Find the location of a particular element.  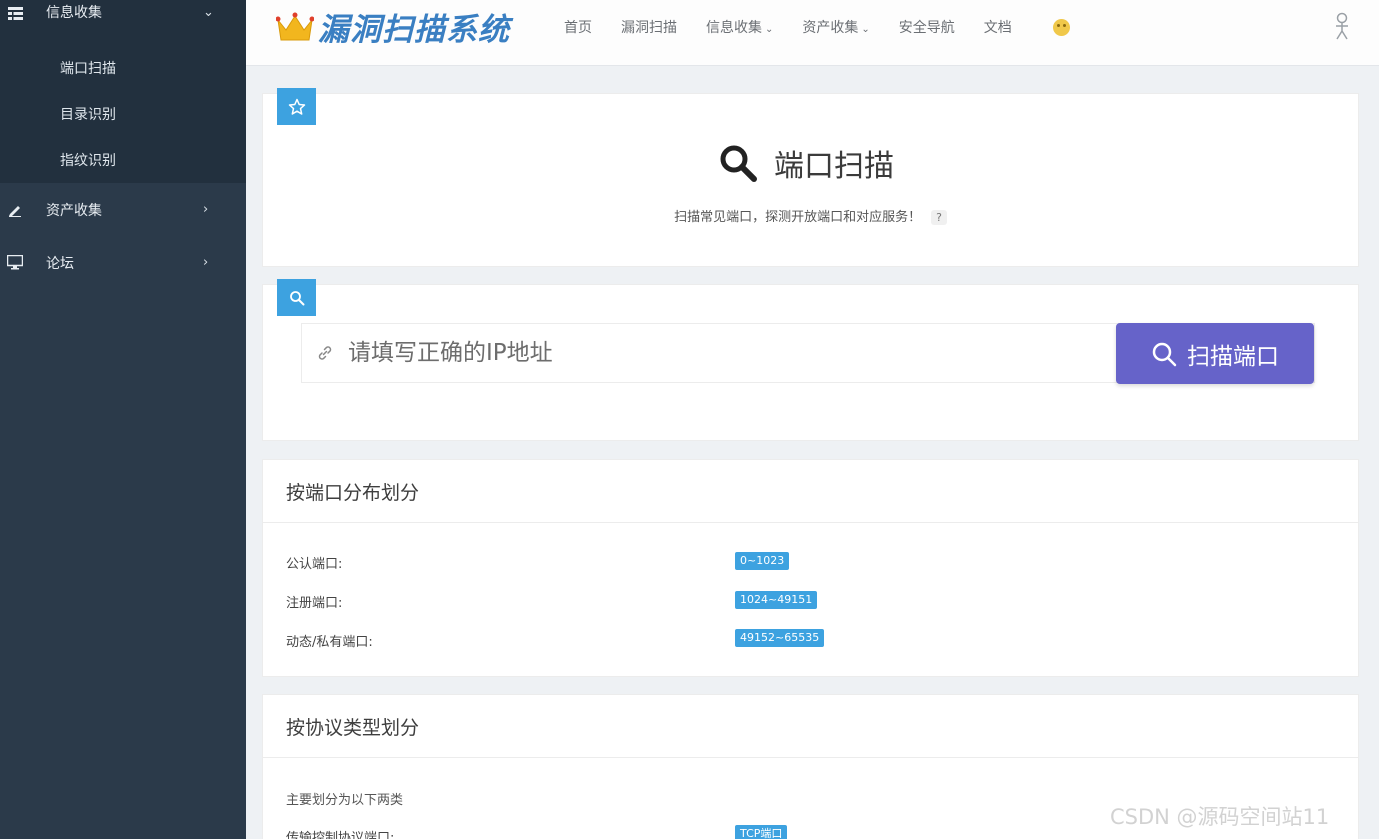

section-note: 主要划分为以下两类 is located at coordinates (345, 800).